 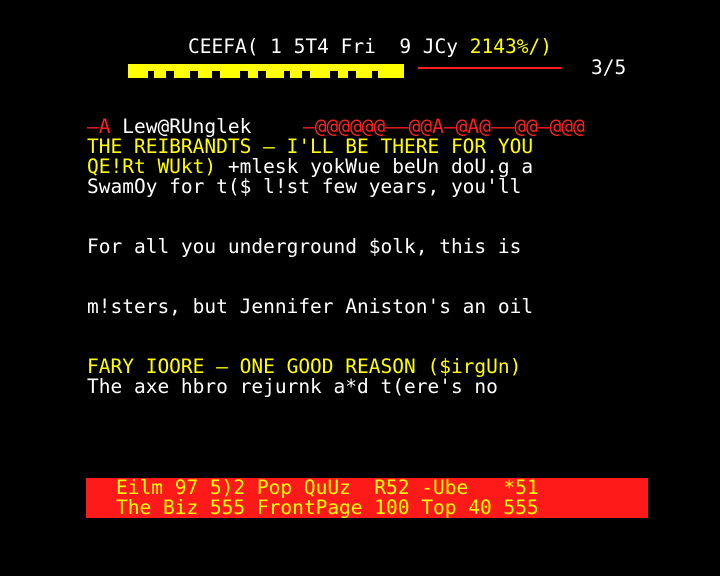 What do you see at coordinates (304, 246) in the screenshot?
I see `body-line-5: For all you underground $olk, this is` at bounding box center [304, 246].